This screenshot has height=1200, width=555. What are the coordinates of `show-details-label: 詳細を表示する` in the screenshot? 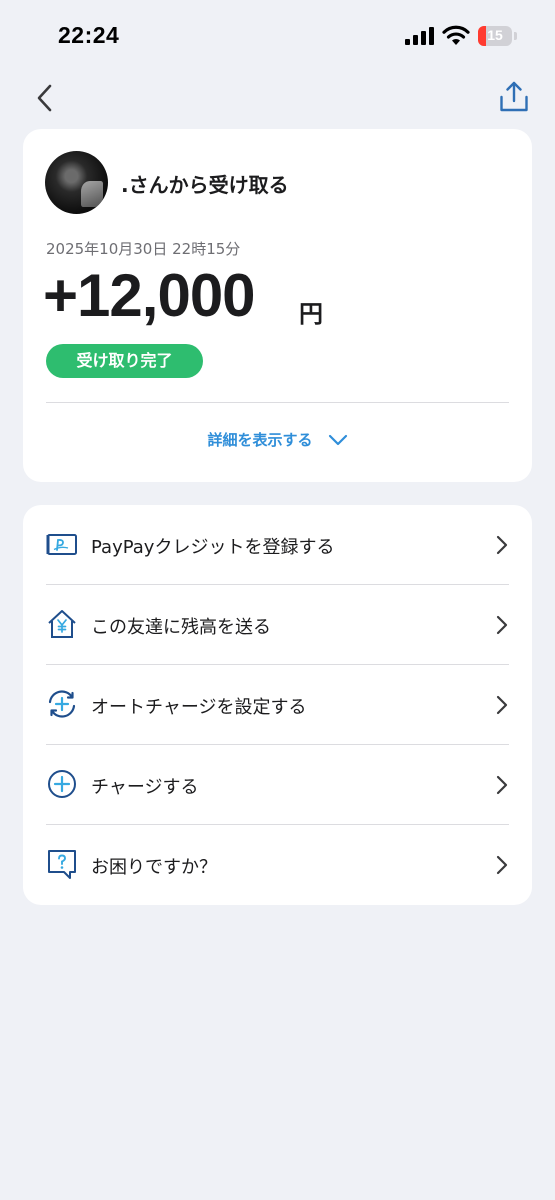 It's located at (260, 440).